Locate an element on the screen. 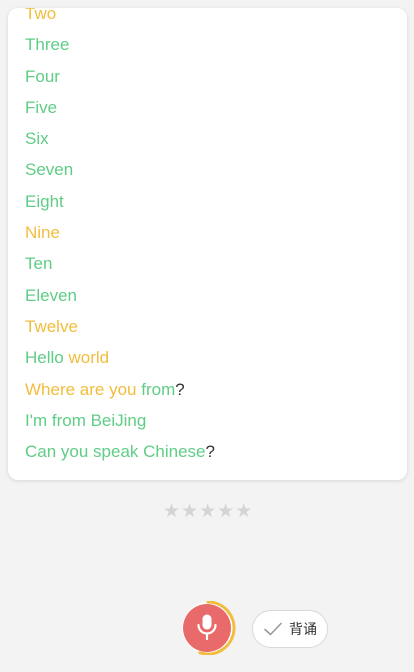  sentence-line: Eight is located at coordinates (120, 201).